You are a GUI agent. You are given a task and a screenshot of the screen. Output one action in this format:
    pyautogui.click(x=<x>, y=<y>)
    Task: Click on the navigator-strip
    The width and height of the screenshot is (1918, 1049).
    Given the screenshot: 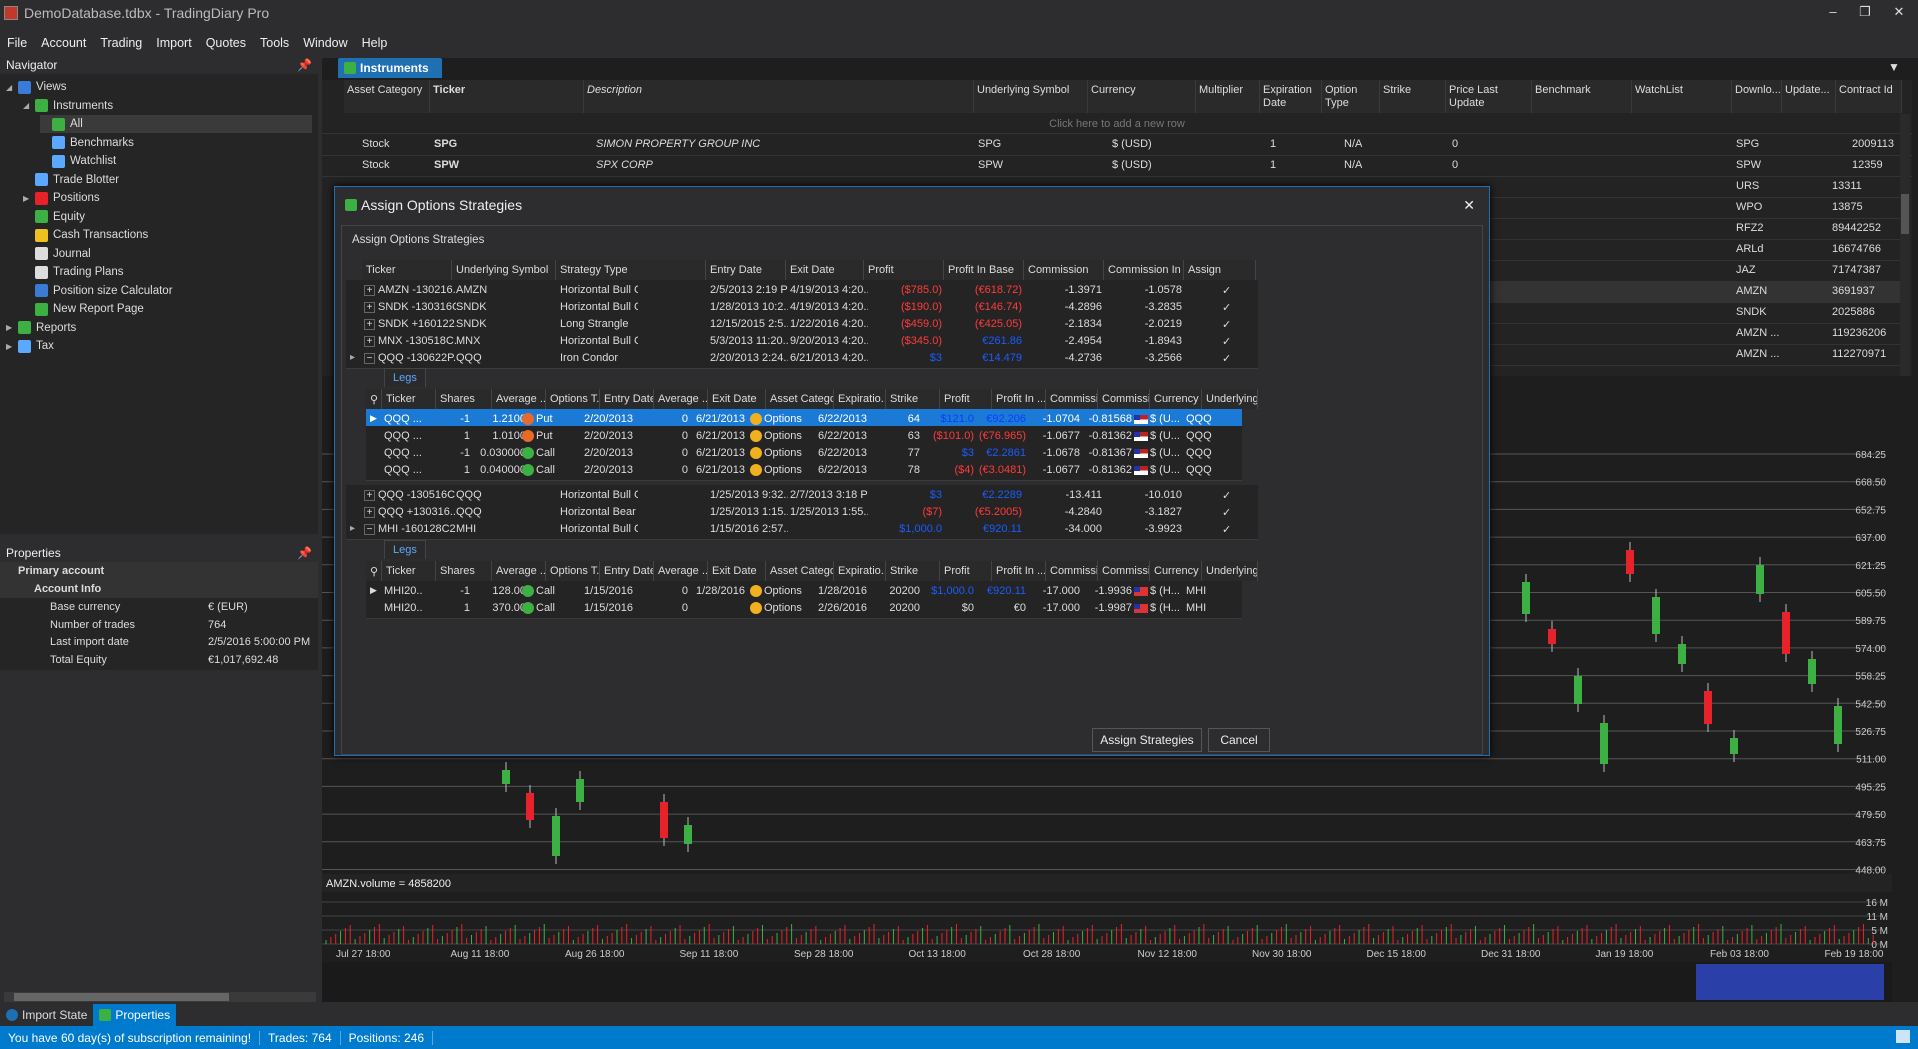 What is the action you would take?
    pyautogui.click(x=1107, y=982)
    